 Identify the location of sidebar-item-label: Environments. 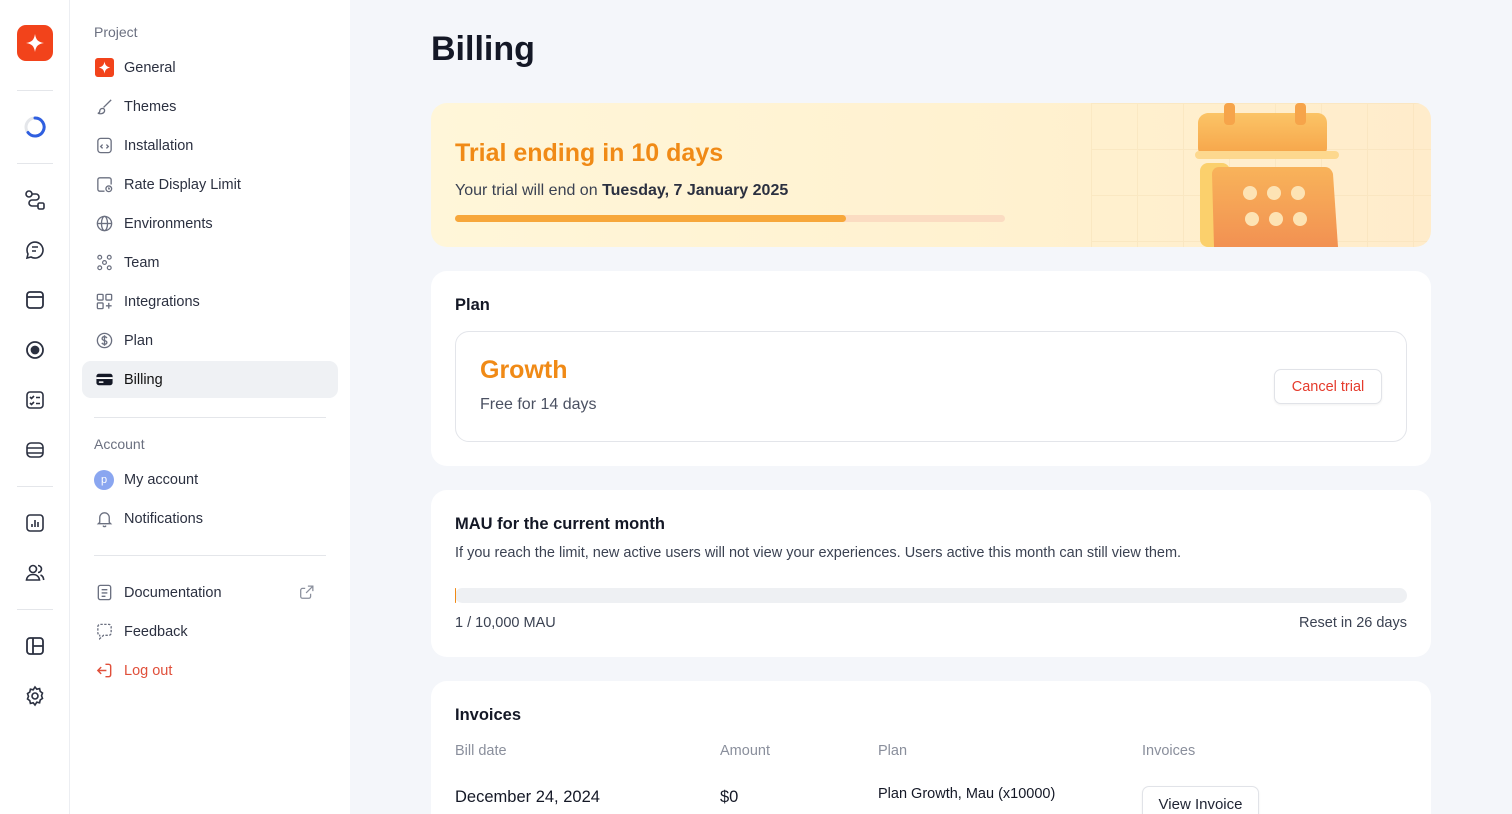
(168, 223).